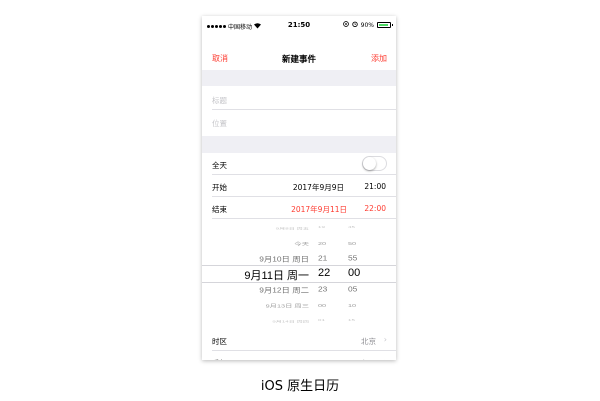 This screenshot has height=401, width=600. I want to click on nav-bar: 取消 新建事件 添加, so click(299, 53).